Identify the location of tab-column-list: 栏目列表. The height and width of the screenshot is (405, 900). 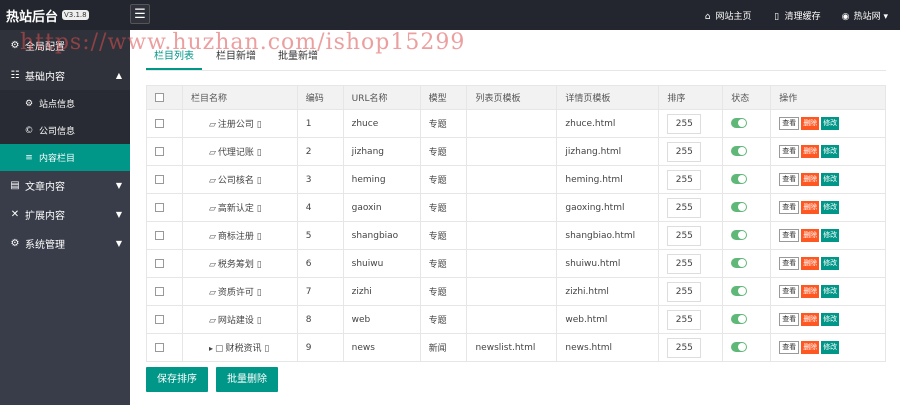
(174, 59).